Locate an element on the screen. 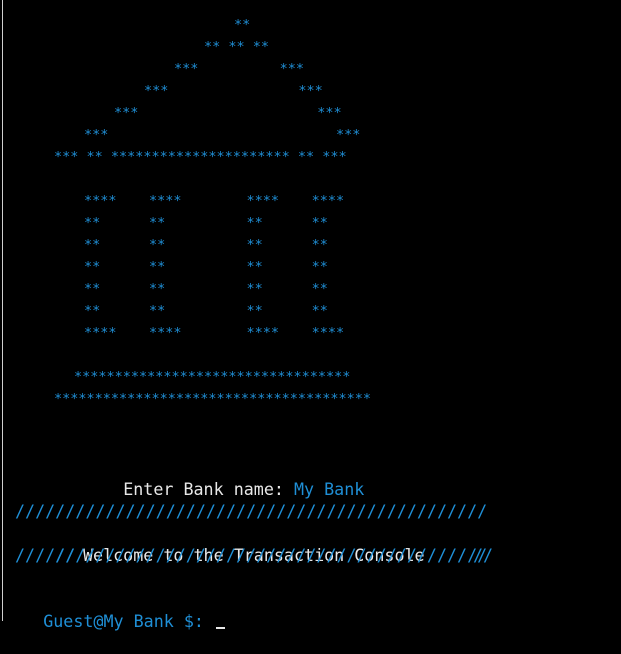 The width and height of the screenshot is (621, 654). bank-name-label: Enter Bank name: is located at coordinates (208, 489).